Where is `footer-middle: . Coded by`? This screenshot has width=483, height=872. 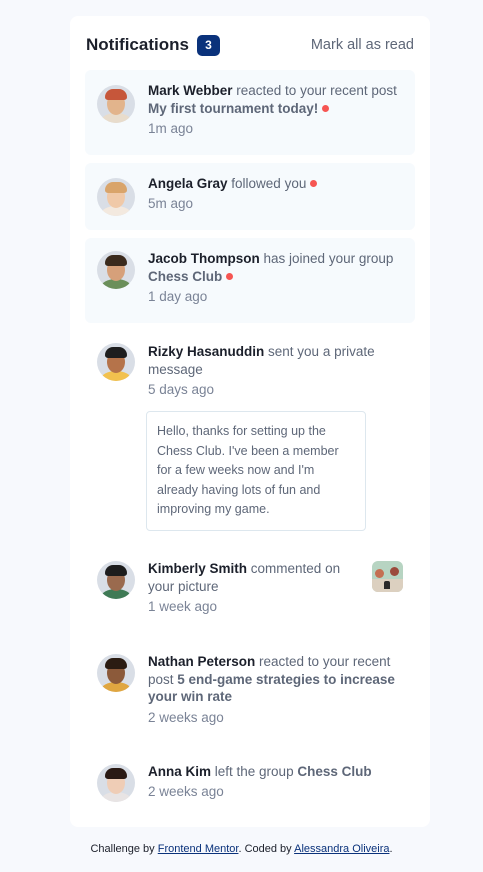
footer-middle: . Coded by is located at coordinates (266, 849).